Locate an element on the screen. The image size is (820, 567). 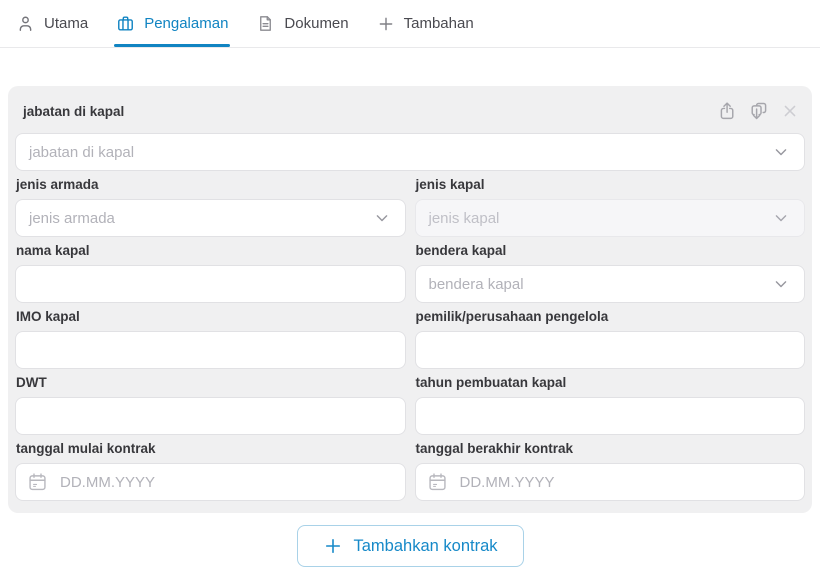
briefcase-icon is located at coordinates (125, 23).